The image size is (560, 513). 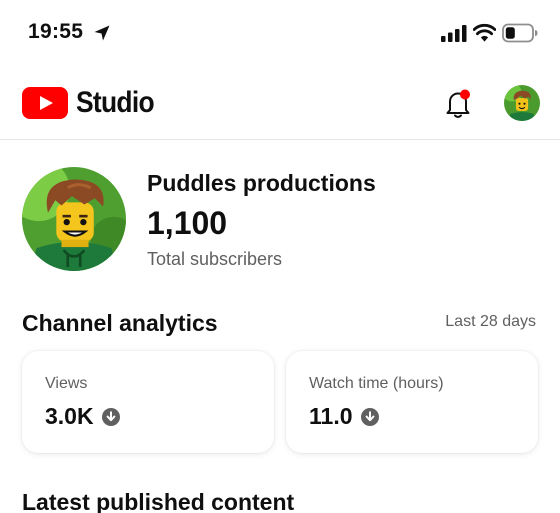 I want to click on location-arrow-icon, so click(x=102, y=33).